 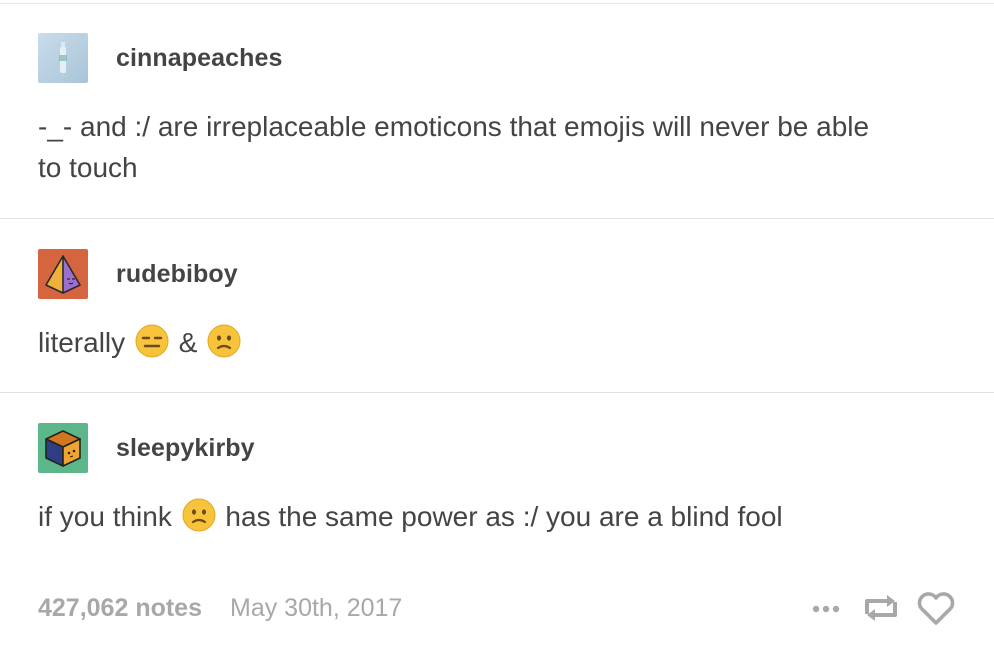 I want to click on post-actions, so click(x=882, y=608).